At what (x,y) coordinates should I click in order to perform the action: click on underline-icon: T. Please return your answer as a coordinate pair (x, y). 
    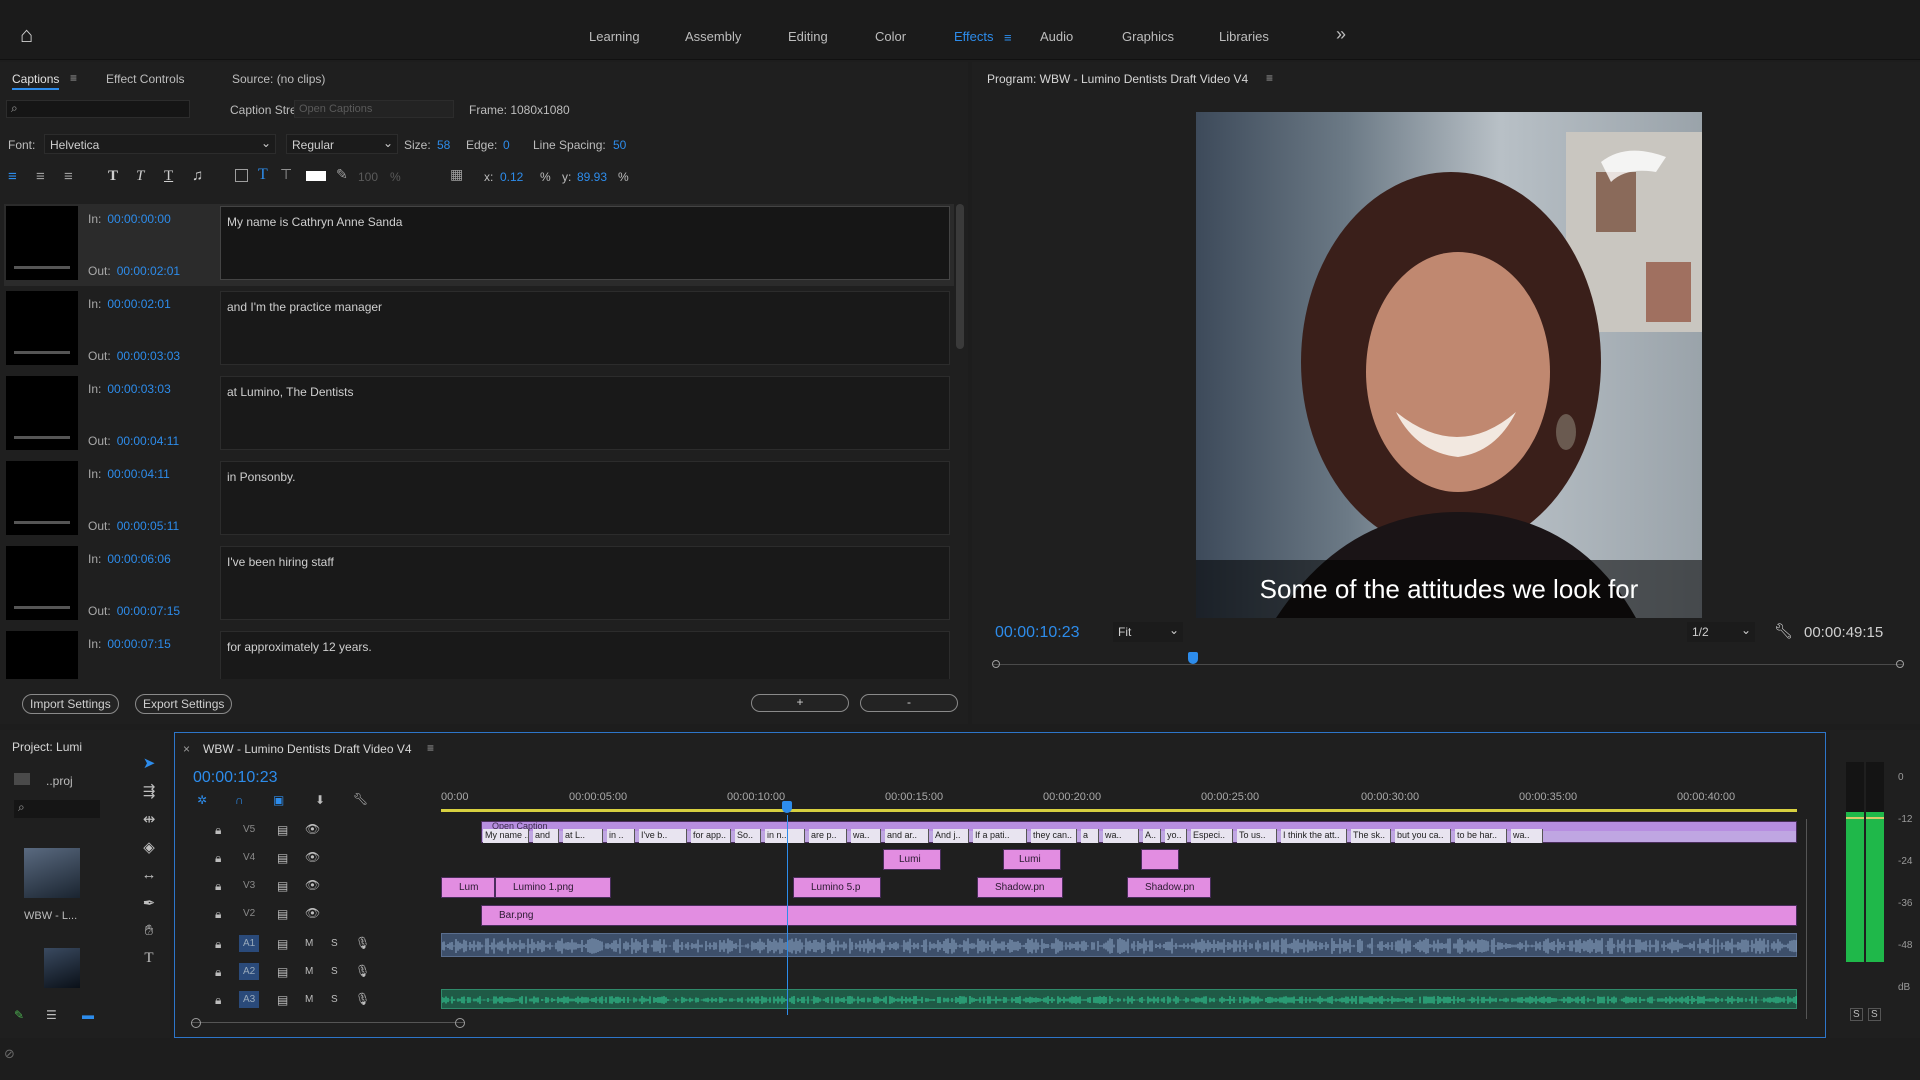
    Looking at the image, I should click on (168, 176).